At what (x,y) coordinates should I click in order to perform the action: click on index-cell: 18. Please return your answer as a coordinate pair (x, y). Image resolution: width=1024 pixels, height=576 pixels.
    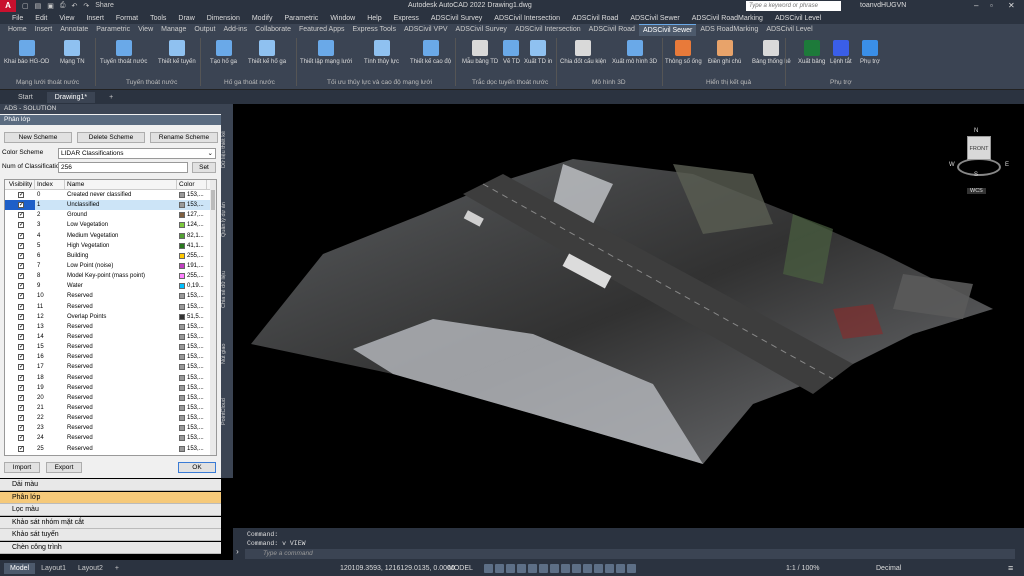
    Looking at the image, I should click on (50, 378).